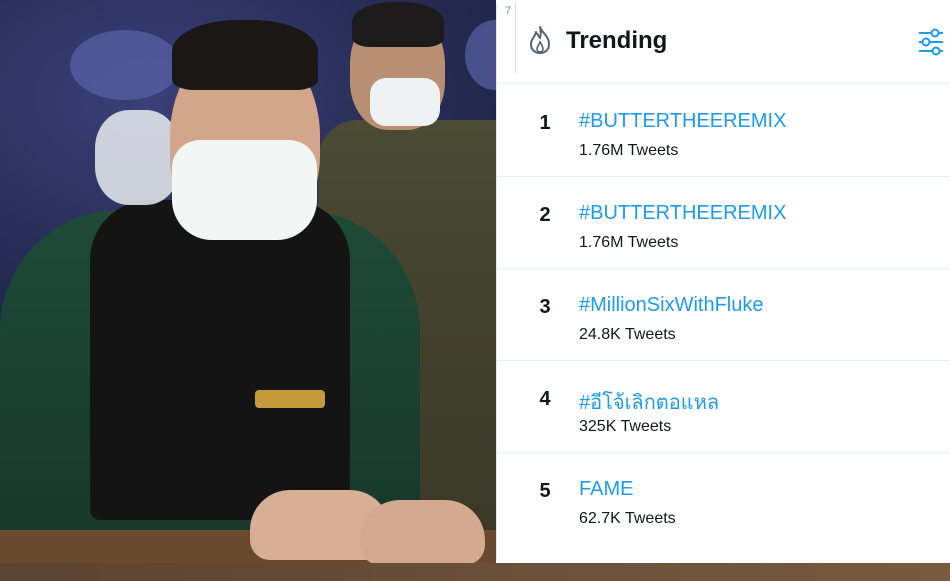 The width and height of the screenshot is (950, 581). Describe the element at coordinates (244, 190) in the screenshot. I see `man-mask` at that location.